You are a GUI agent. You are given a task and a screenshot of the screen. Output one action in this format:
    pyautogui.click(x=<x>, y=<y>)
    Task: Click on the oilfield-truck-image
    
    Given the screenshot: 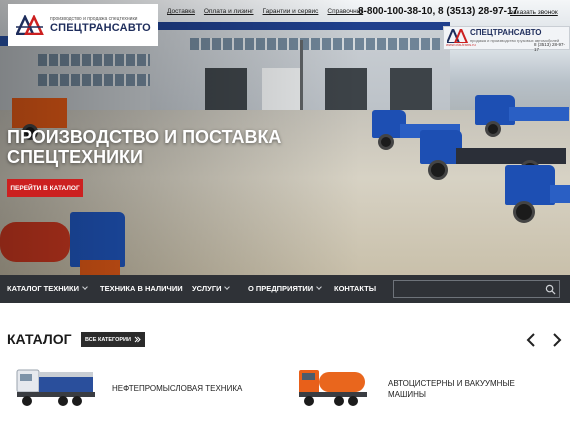 What is the action you would take?
    pyautogui.click(x=56, y=388)
    